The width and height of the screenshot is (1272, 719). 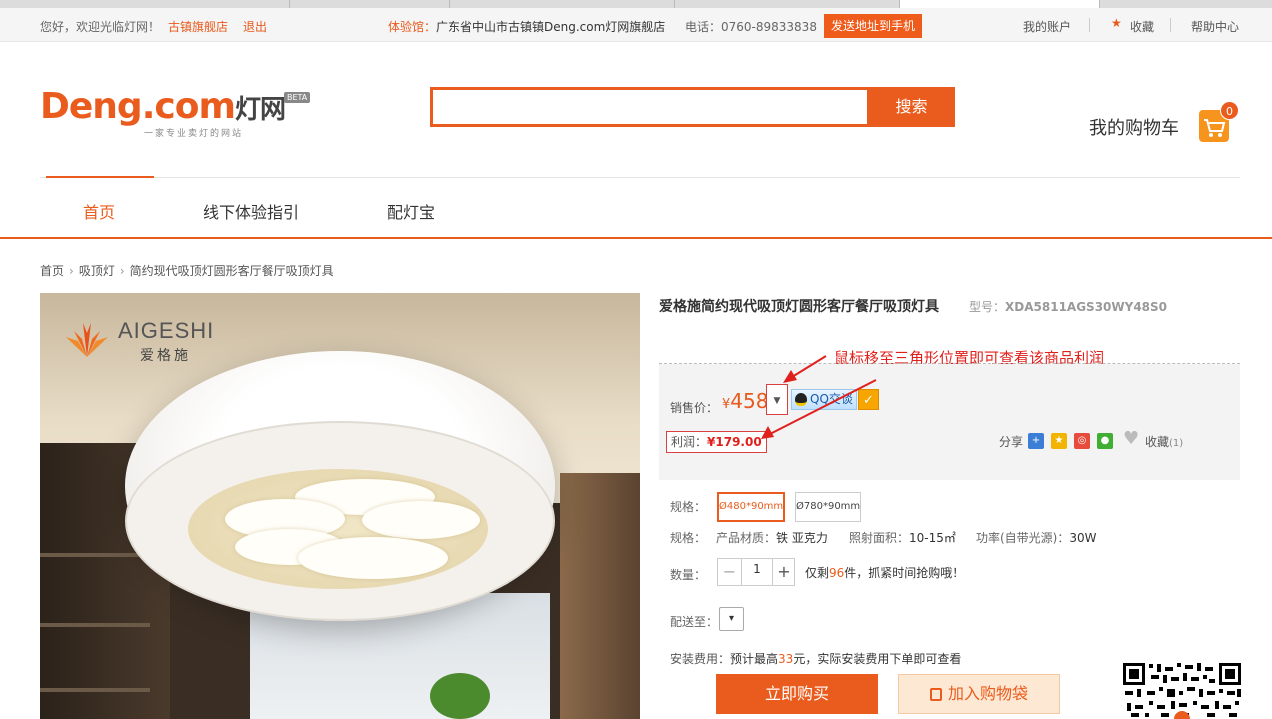 I want to click on share-qzone-icon: ★, so click(x=1059, y=441).